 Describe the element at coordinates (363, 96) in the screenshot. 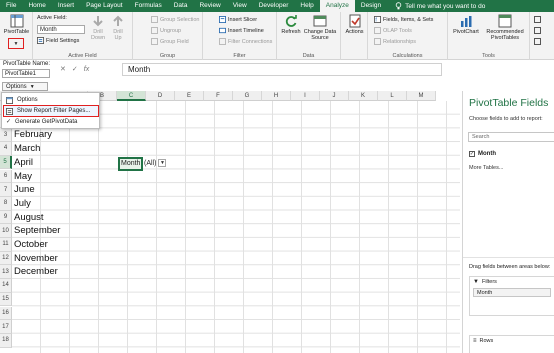

I see `column-header-k: K` at that location.